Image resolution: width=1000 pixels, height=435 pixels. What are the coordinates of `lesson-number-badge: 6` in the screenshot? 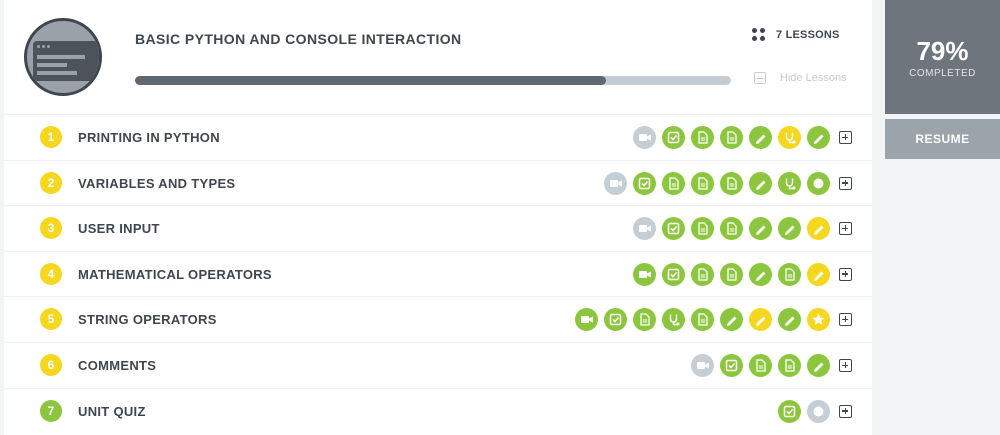 It's located at (51, 365).